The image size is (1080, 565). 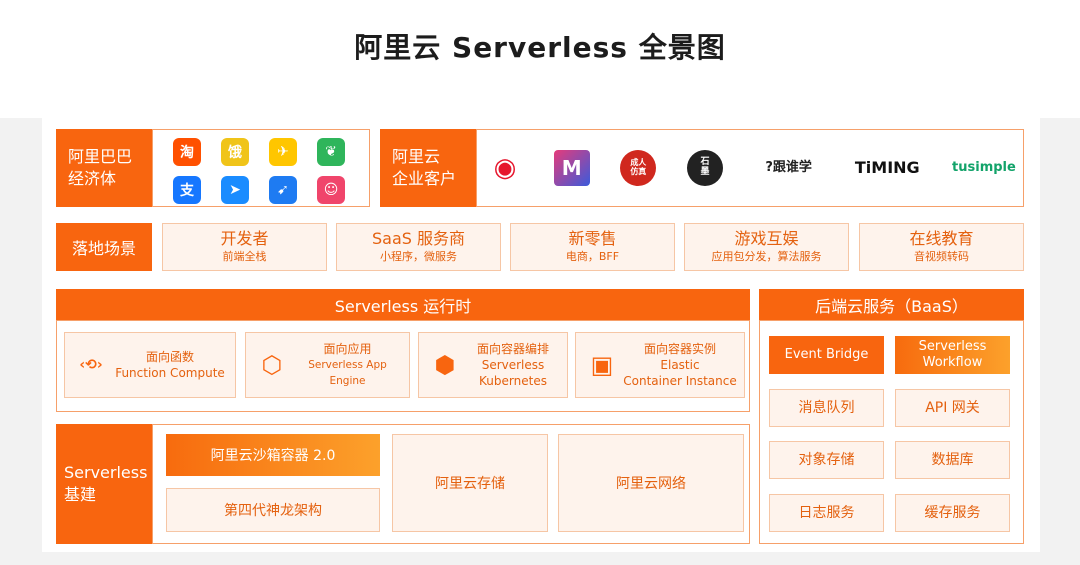 What do you see at coordinates (952, 460) in the screenshot?
I see `baas-item: 数据库` at bounding box center [952, 460].